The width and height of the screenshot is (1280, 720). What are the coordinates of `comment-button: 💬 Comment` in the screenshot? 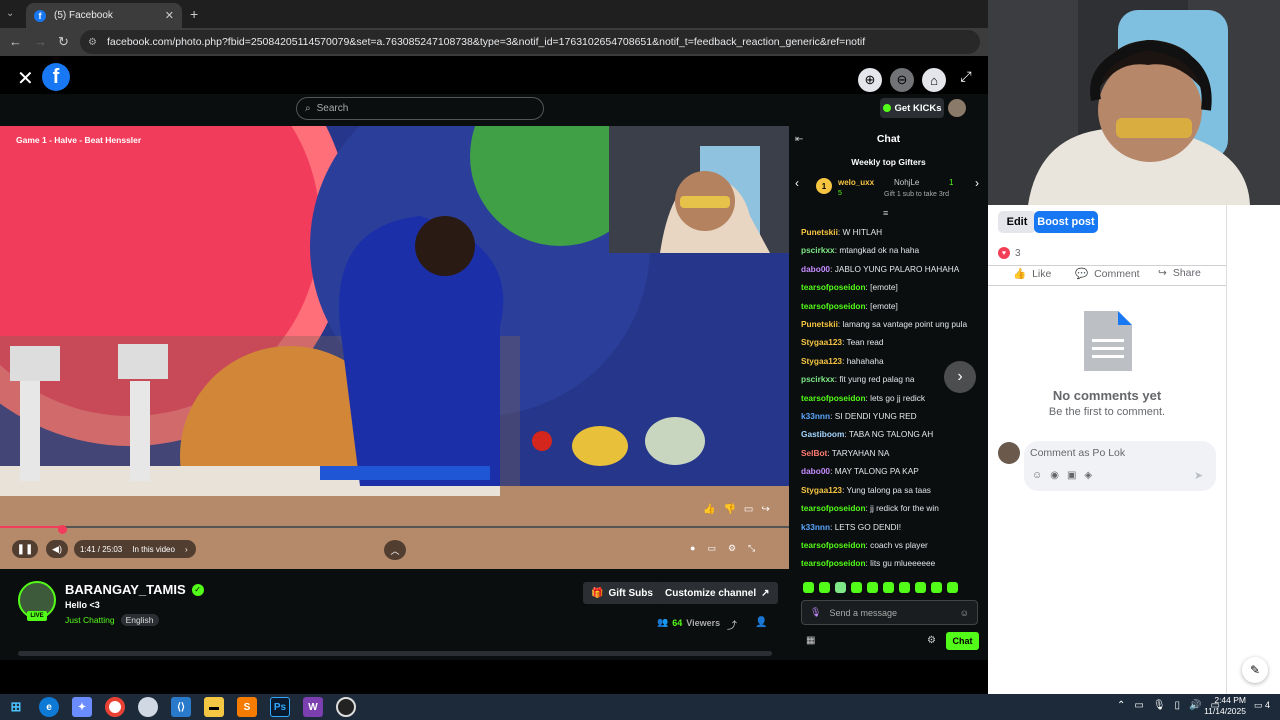 It's located at (1107, 274).